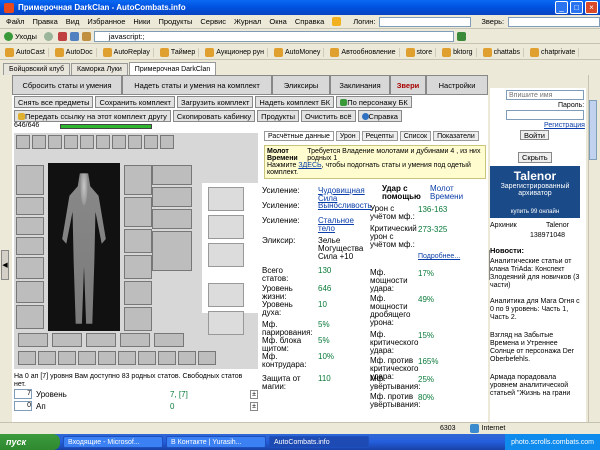 This screenshot has height=450, width=600. What do you see at coordinates (62, 36) in the screenshot?
I see `stop-icon` at bounding box center [62, 36].